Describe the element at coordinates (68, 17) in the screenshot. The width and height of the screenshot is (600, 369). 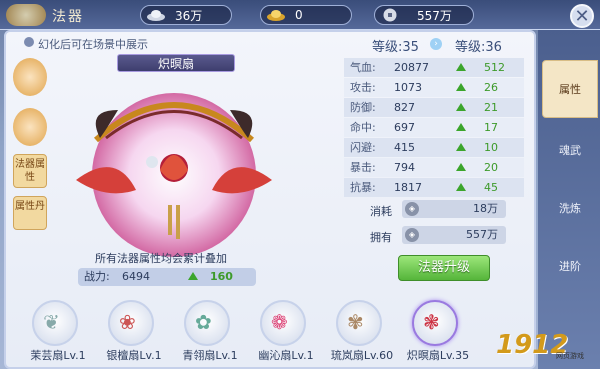
I see `page-title: 法器` at that location.